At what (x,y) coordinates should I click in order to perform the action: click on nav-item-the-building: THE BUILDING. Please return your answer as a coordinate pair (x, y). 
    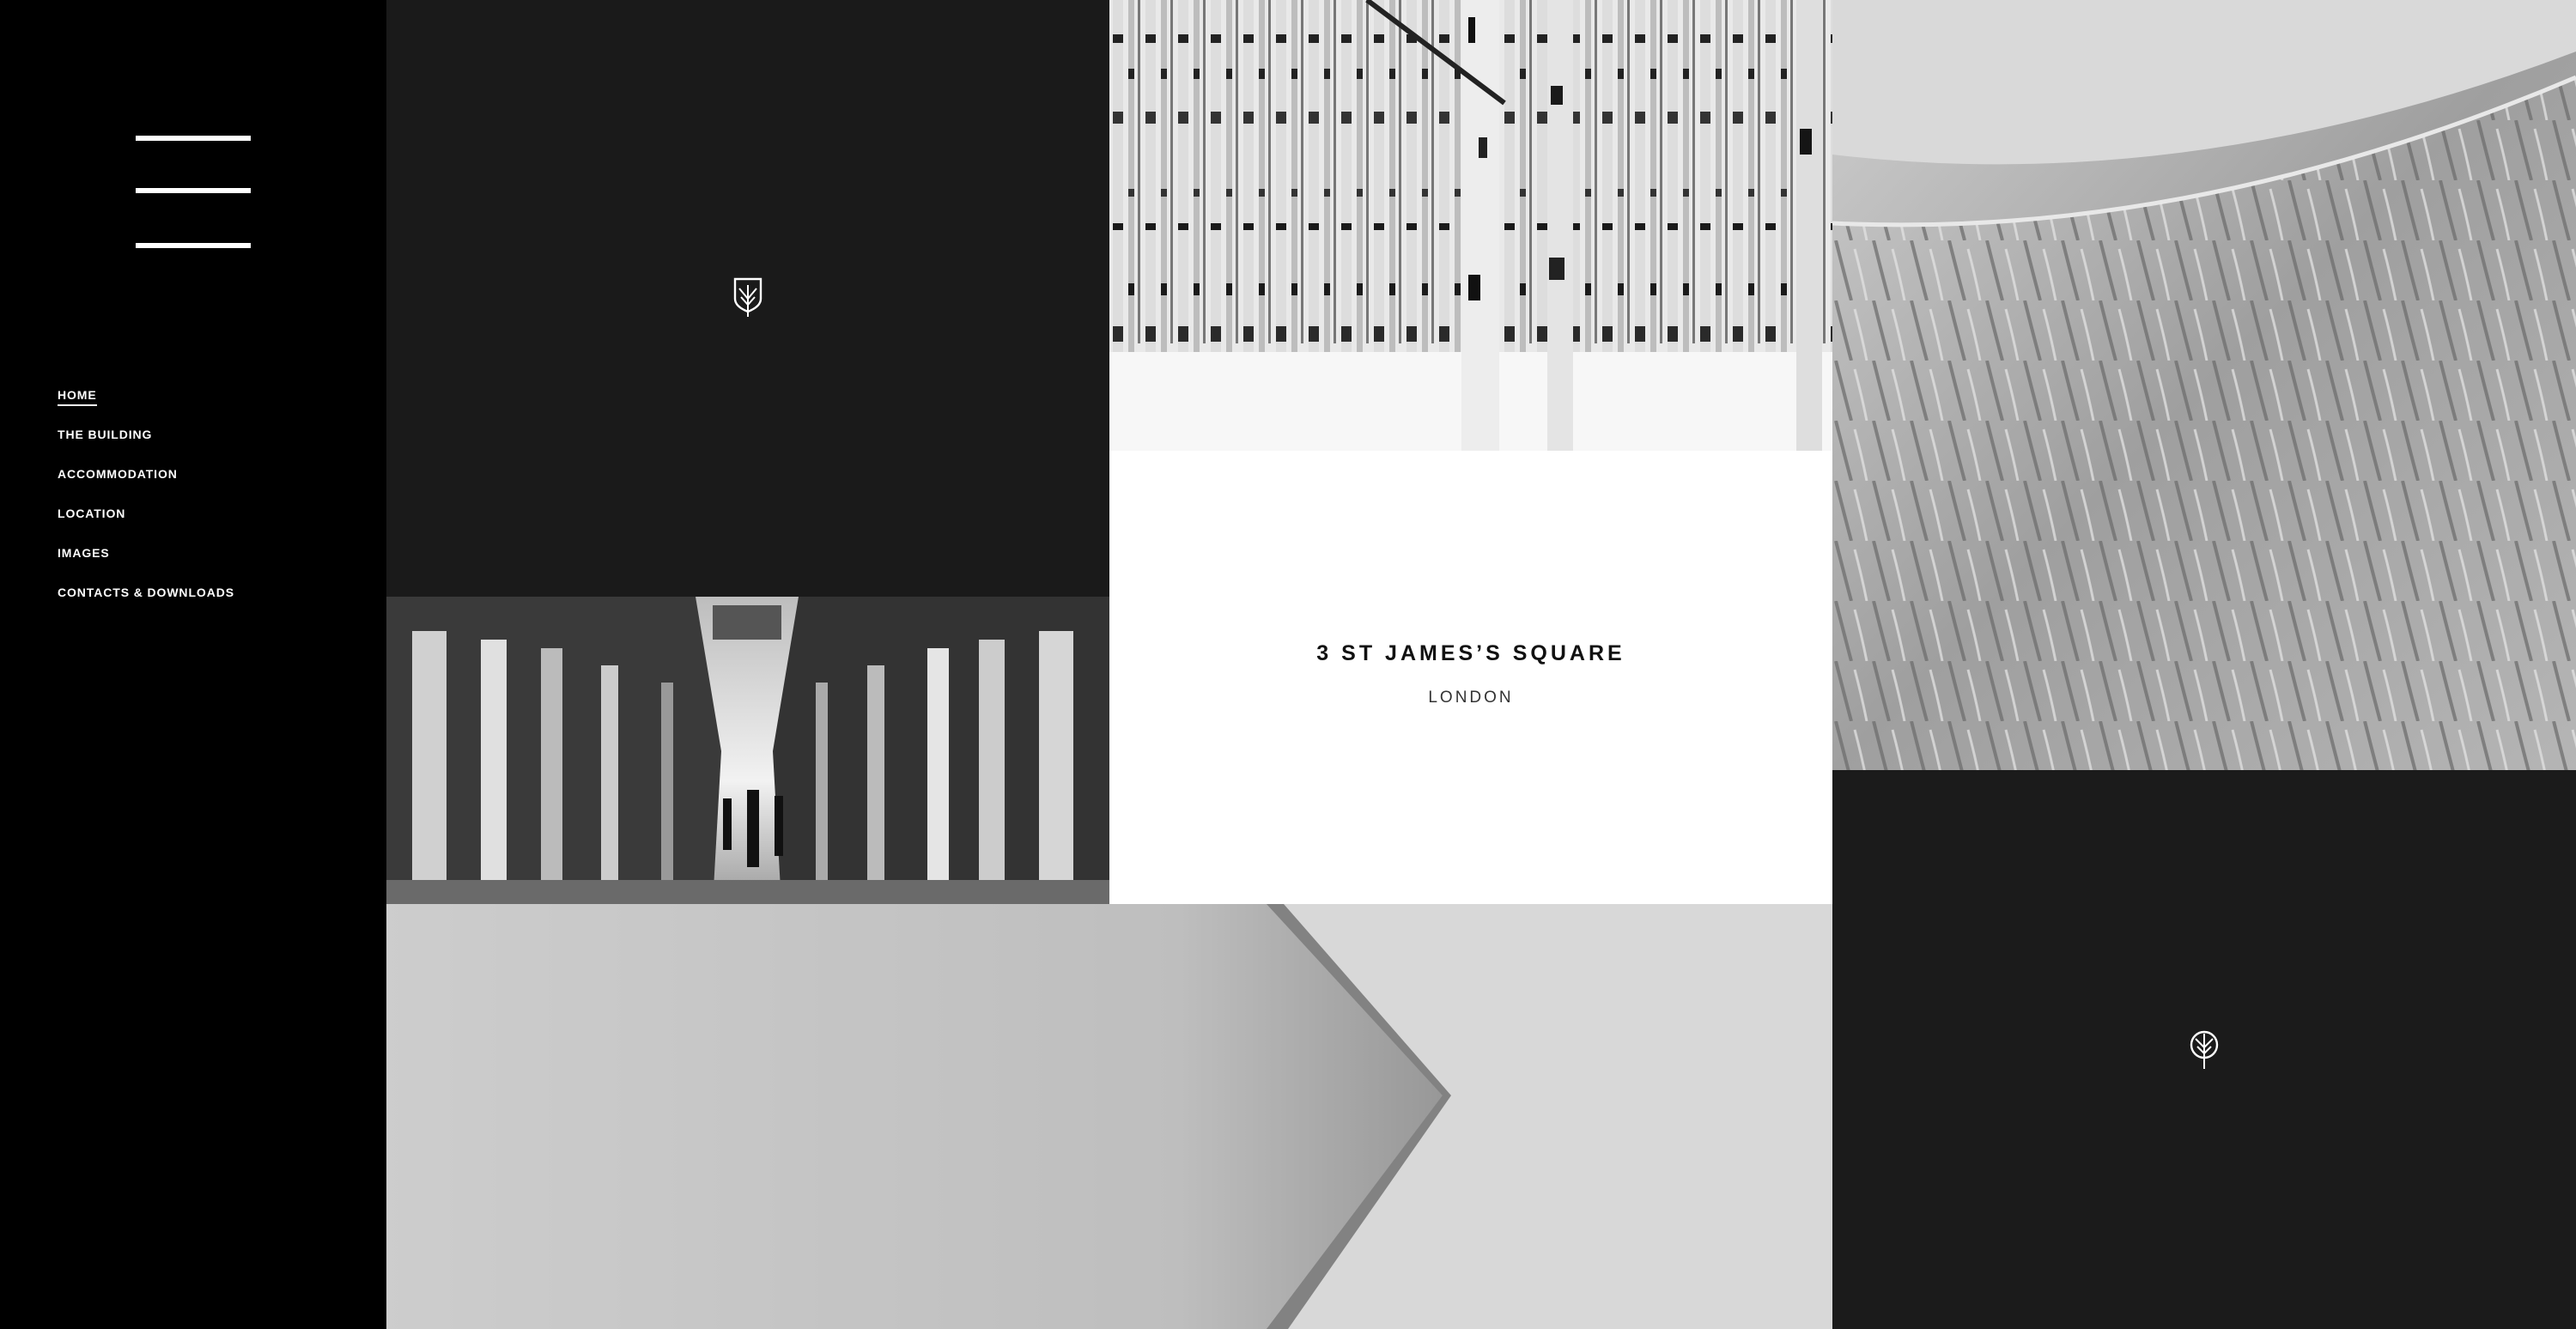
    Looking at the image, I should click on (146, 447).